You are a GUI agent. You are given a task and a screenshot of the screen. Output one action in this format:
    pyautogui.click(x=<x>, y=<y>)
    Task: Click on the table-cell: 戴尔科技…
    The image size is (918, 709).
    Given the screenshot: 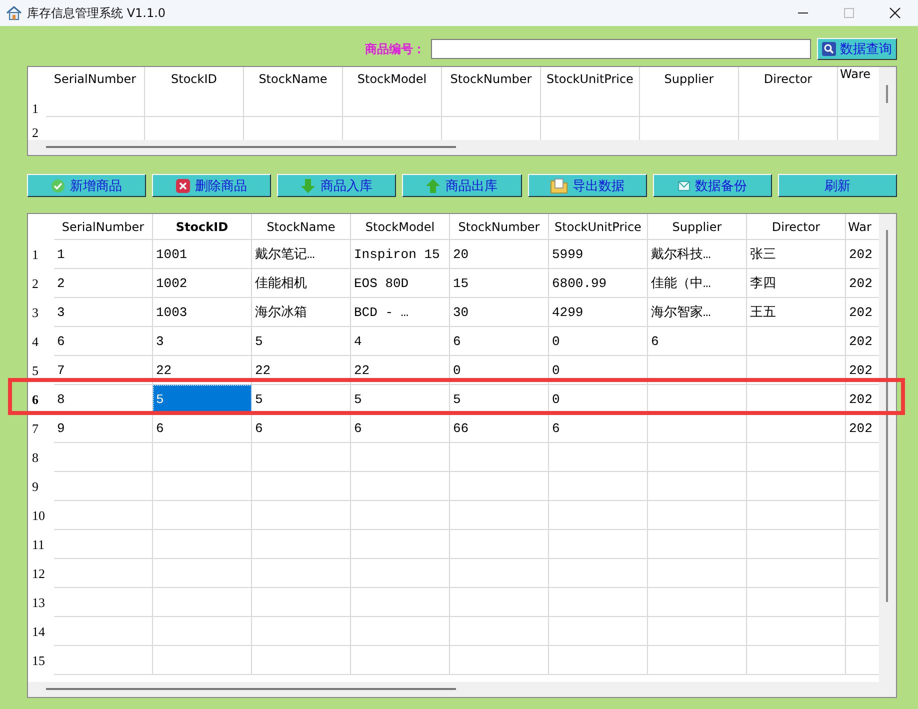 What is the action you would take?
    pyautogui.click(x=697, y=254)
    